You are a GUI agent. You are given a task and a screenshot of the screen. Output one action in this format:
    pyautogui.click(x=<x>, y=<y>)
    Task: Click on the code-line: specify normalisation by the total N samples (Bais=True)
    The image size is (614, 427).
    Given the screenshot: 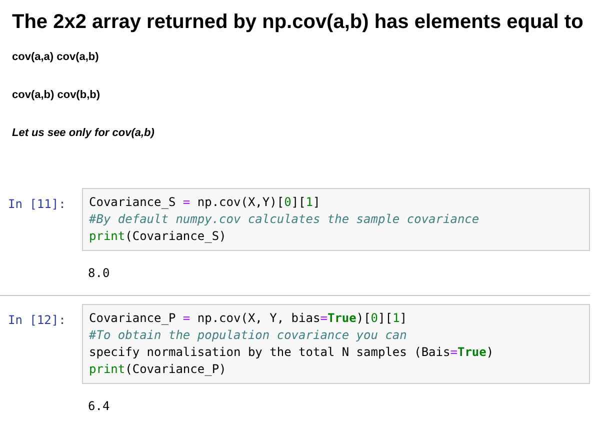 What is the action you would take?
    pyautogui.click(x=292, y=352)
    